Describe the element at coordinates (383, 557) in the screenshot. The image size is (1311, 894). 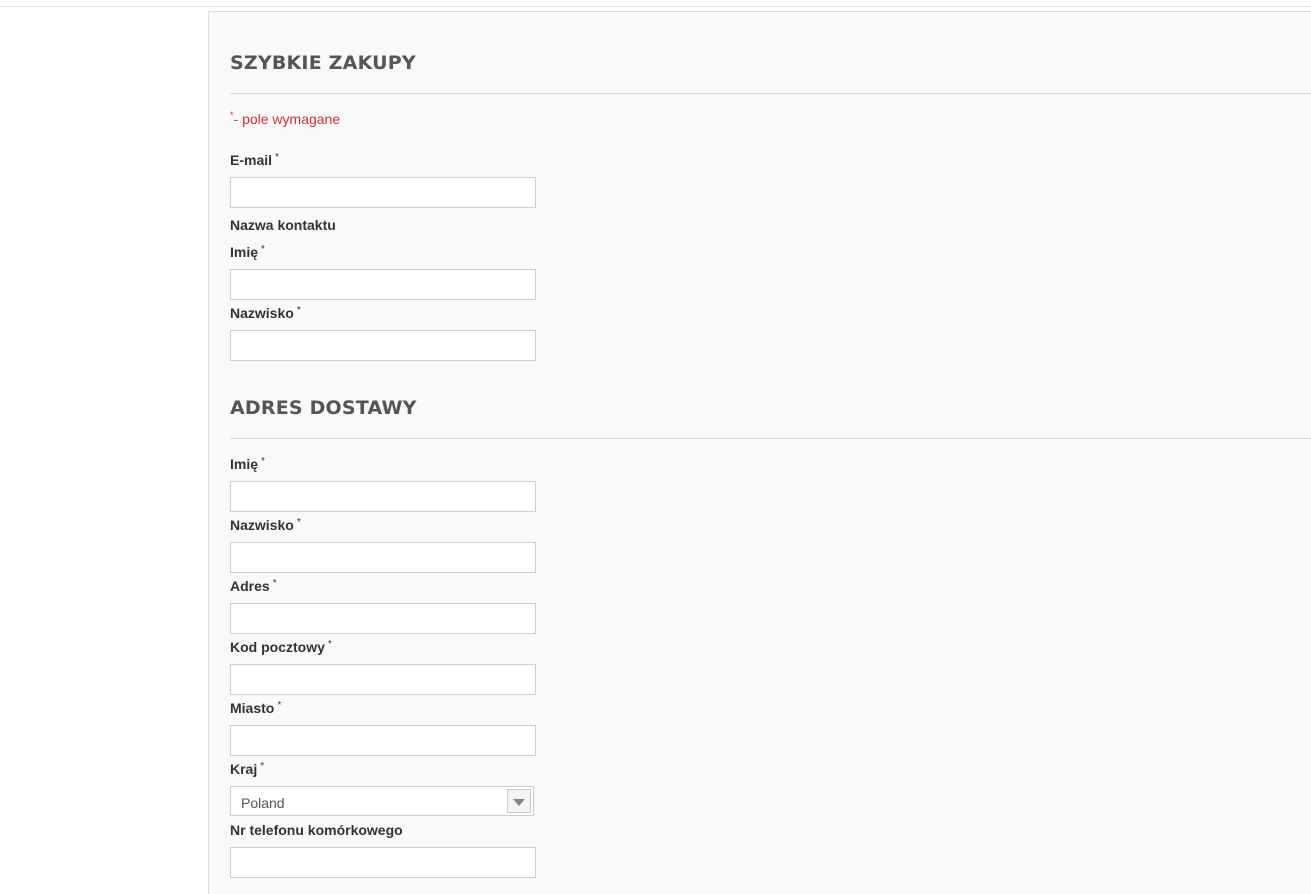
I see `shipping-last-name-field` at that location.